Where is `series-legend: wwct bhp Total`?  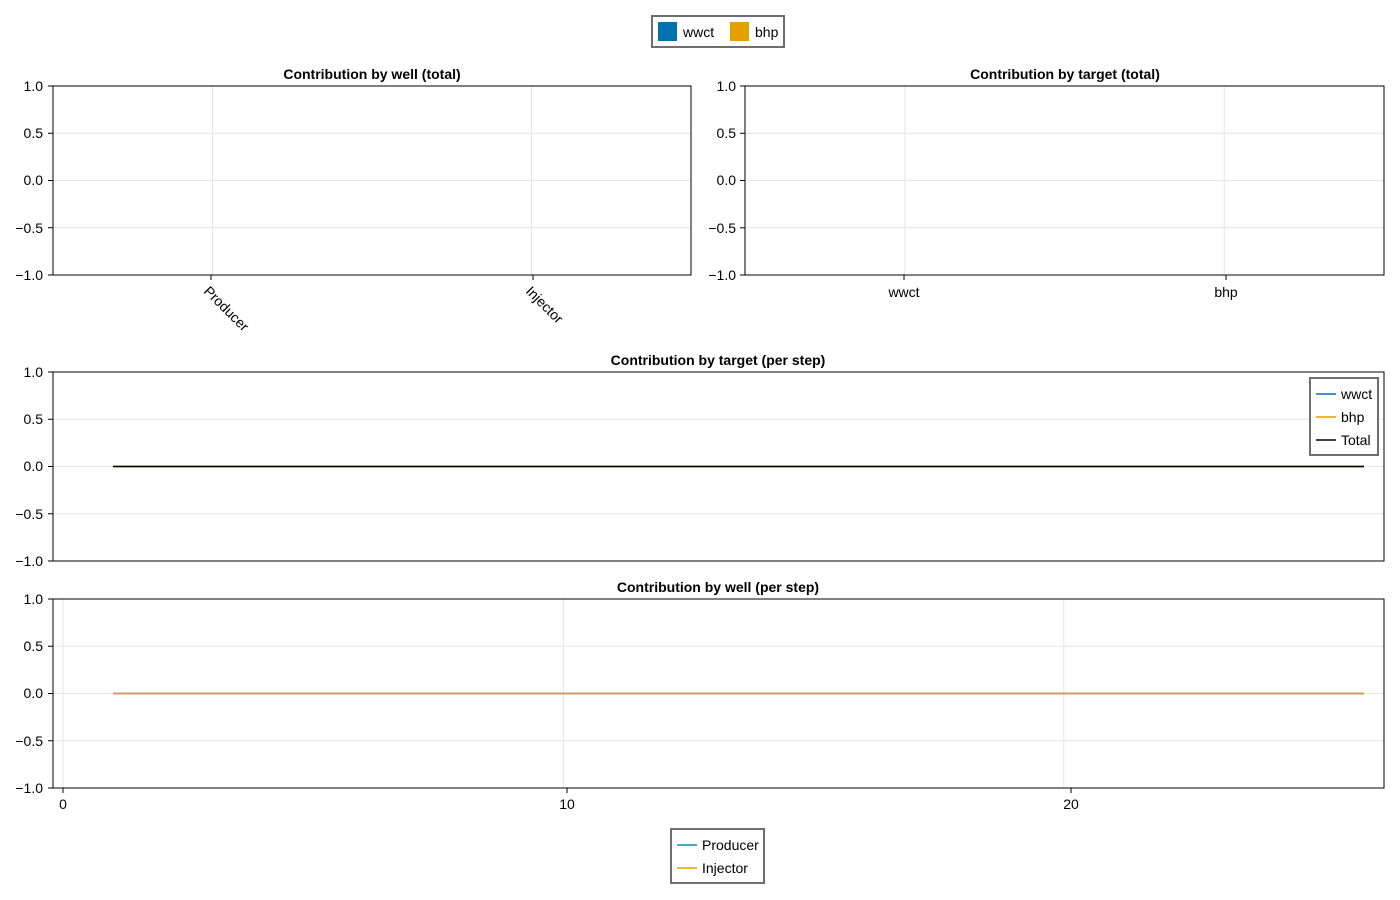
series-legend: wwct bhp Total is located at coordinates (1344, 416).